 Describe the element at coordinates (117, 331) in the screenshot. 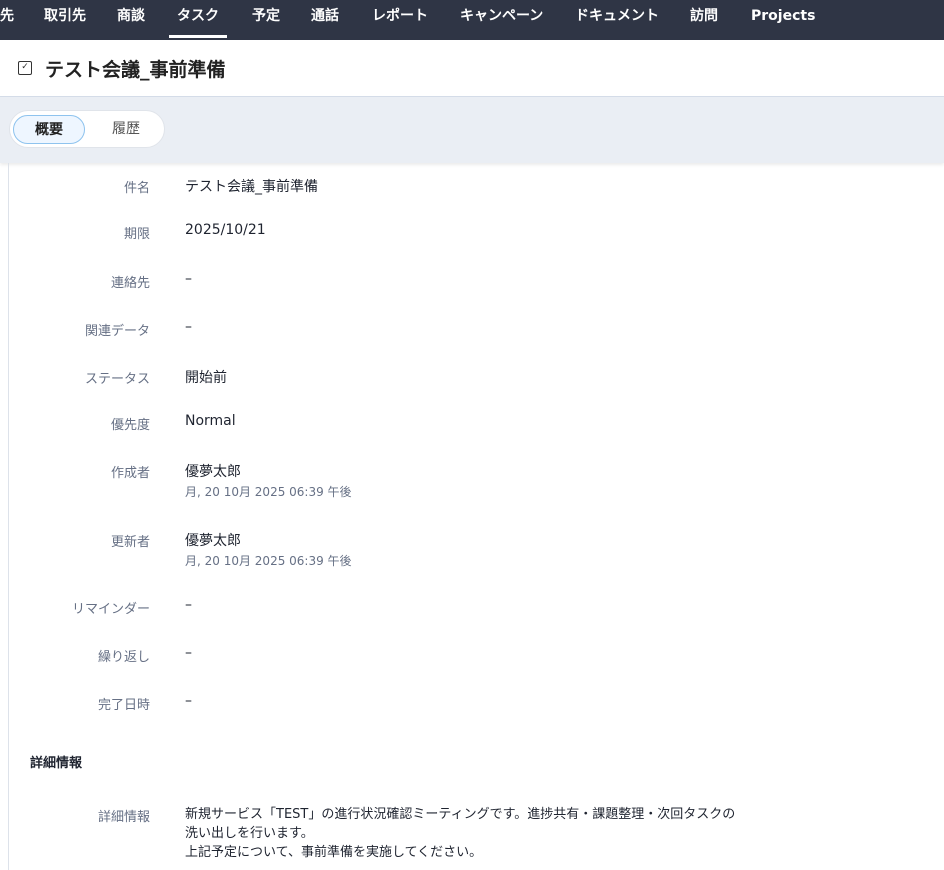

I see `field-label: 関連データ` at that location.